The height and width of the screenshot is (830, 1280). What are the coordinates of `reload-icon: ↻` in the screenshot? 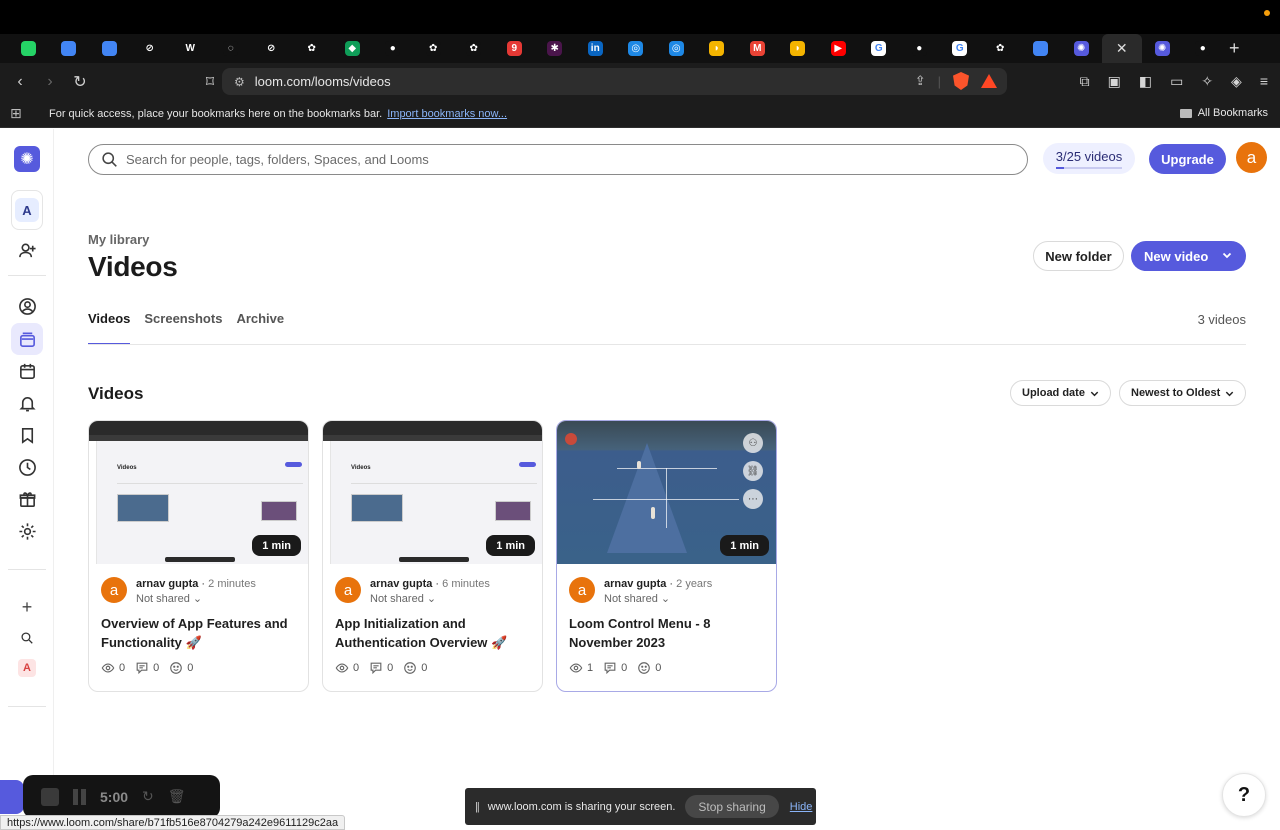 It's located at (80, 82).